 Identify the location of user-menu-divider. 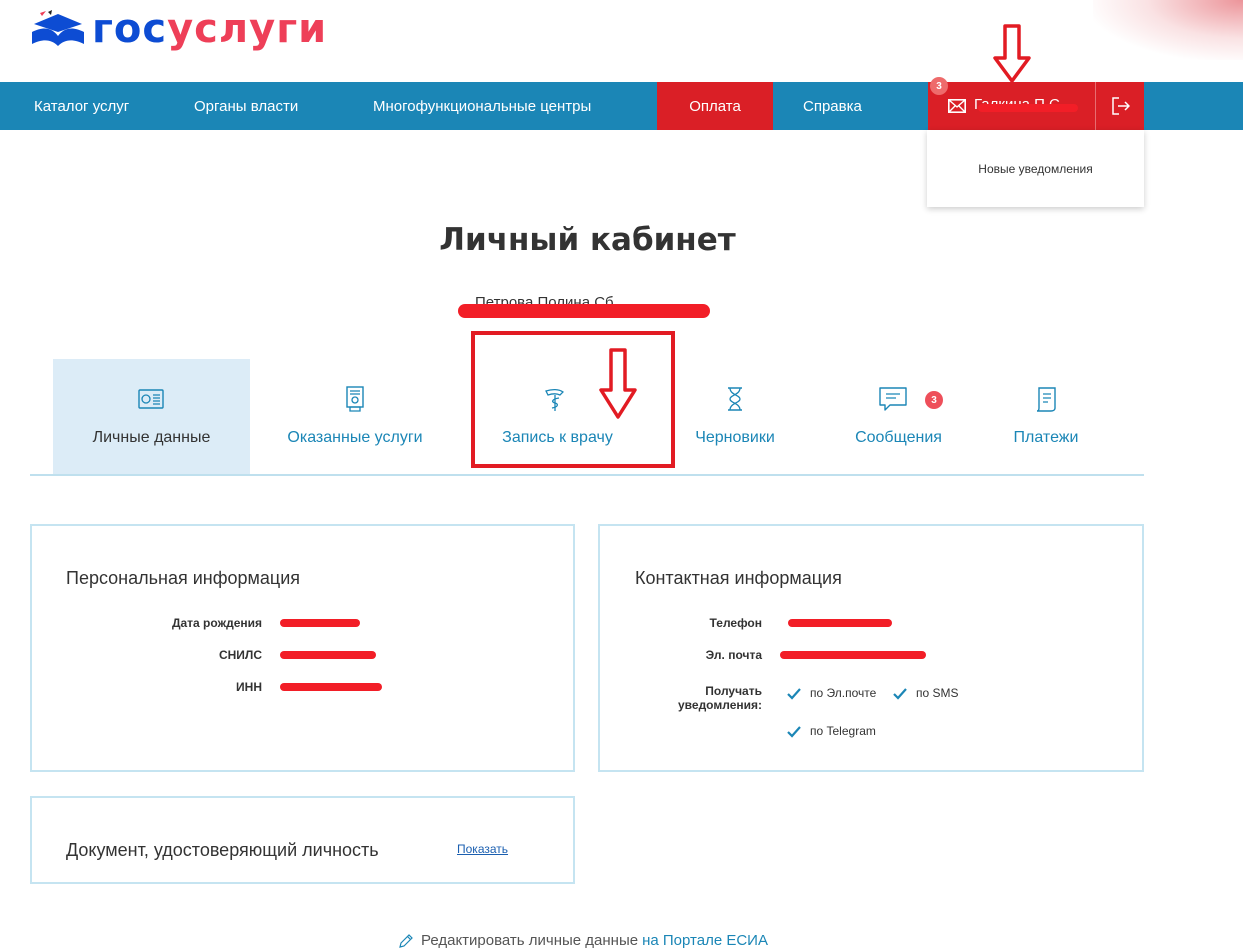
(1095, 106).